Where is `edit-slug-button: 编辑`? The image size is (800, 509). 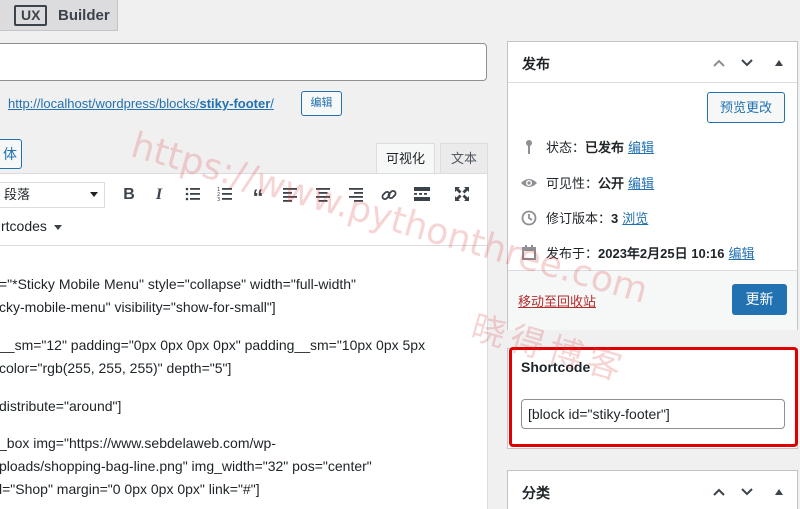
edit-slug-button: 编辑 is located at coordinates (321, 103).